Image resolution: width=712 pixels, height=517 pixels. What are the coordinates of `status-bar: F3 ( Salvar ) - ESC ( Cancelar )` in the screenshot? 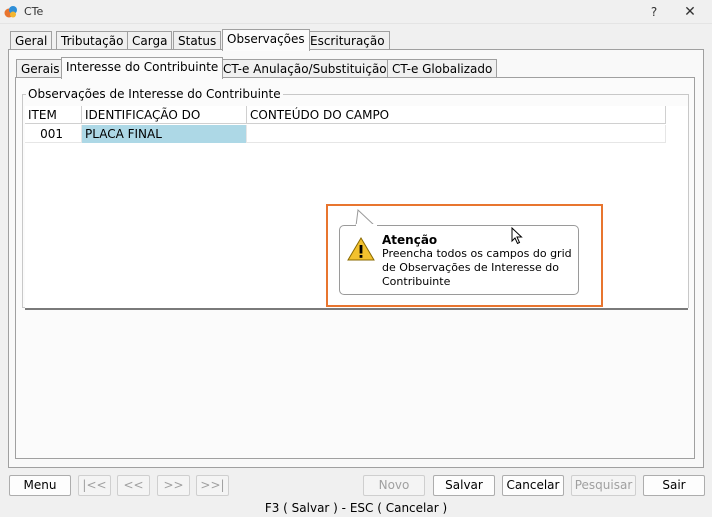 It's located at (356, 508).